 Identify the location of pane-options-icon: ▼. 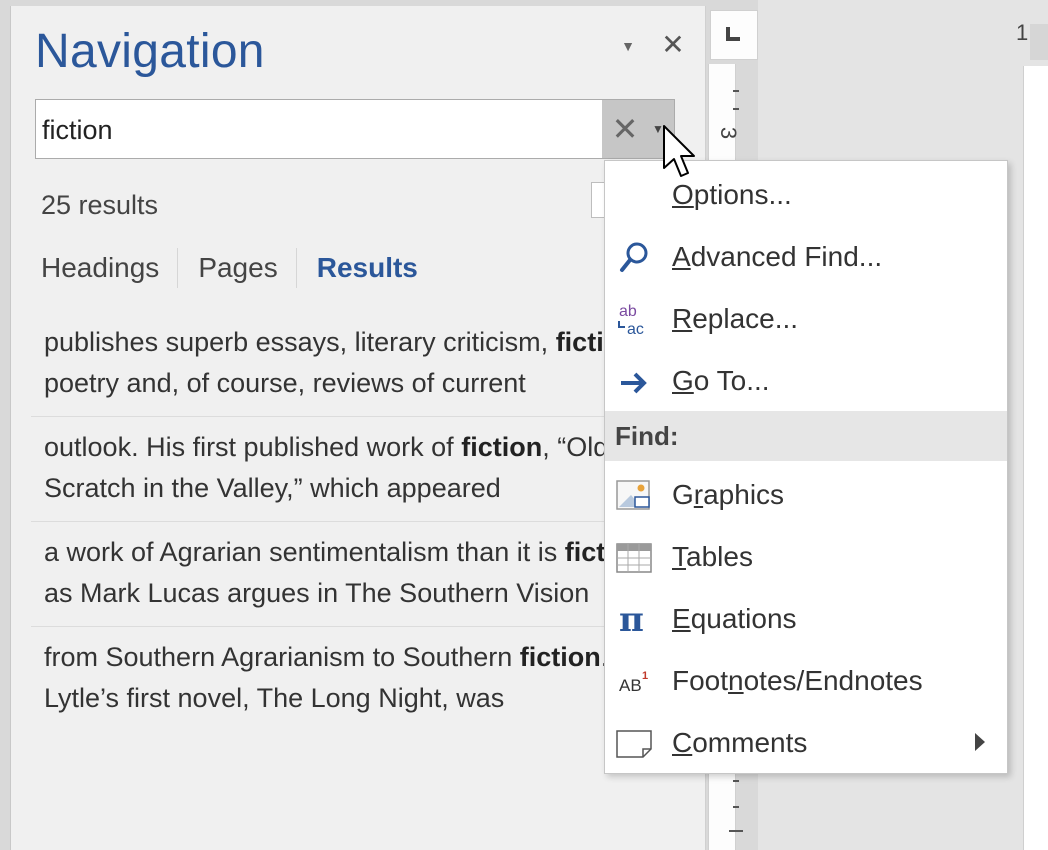
(628, 46).